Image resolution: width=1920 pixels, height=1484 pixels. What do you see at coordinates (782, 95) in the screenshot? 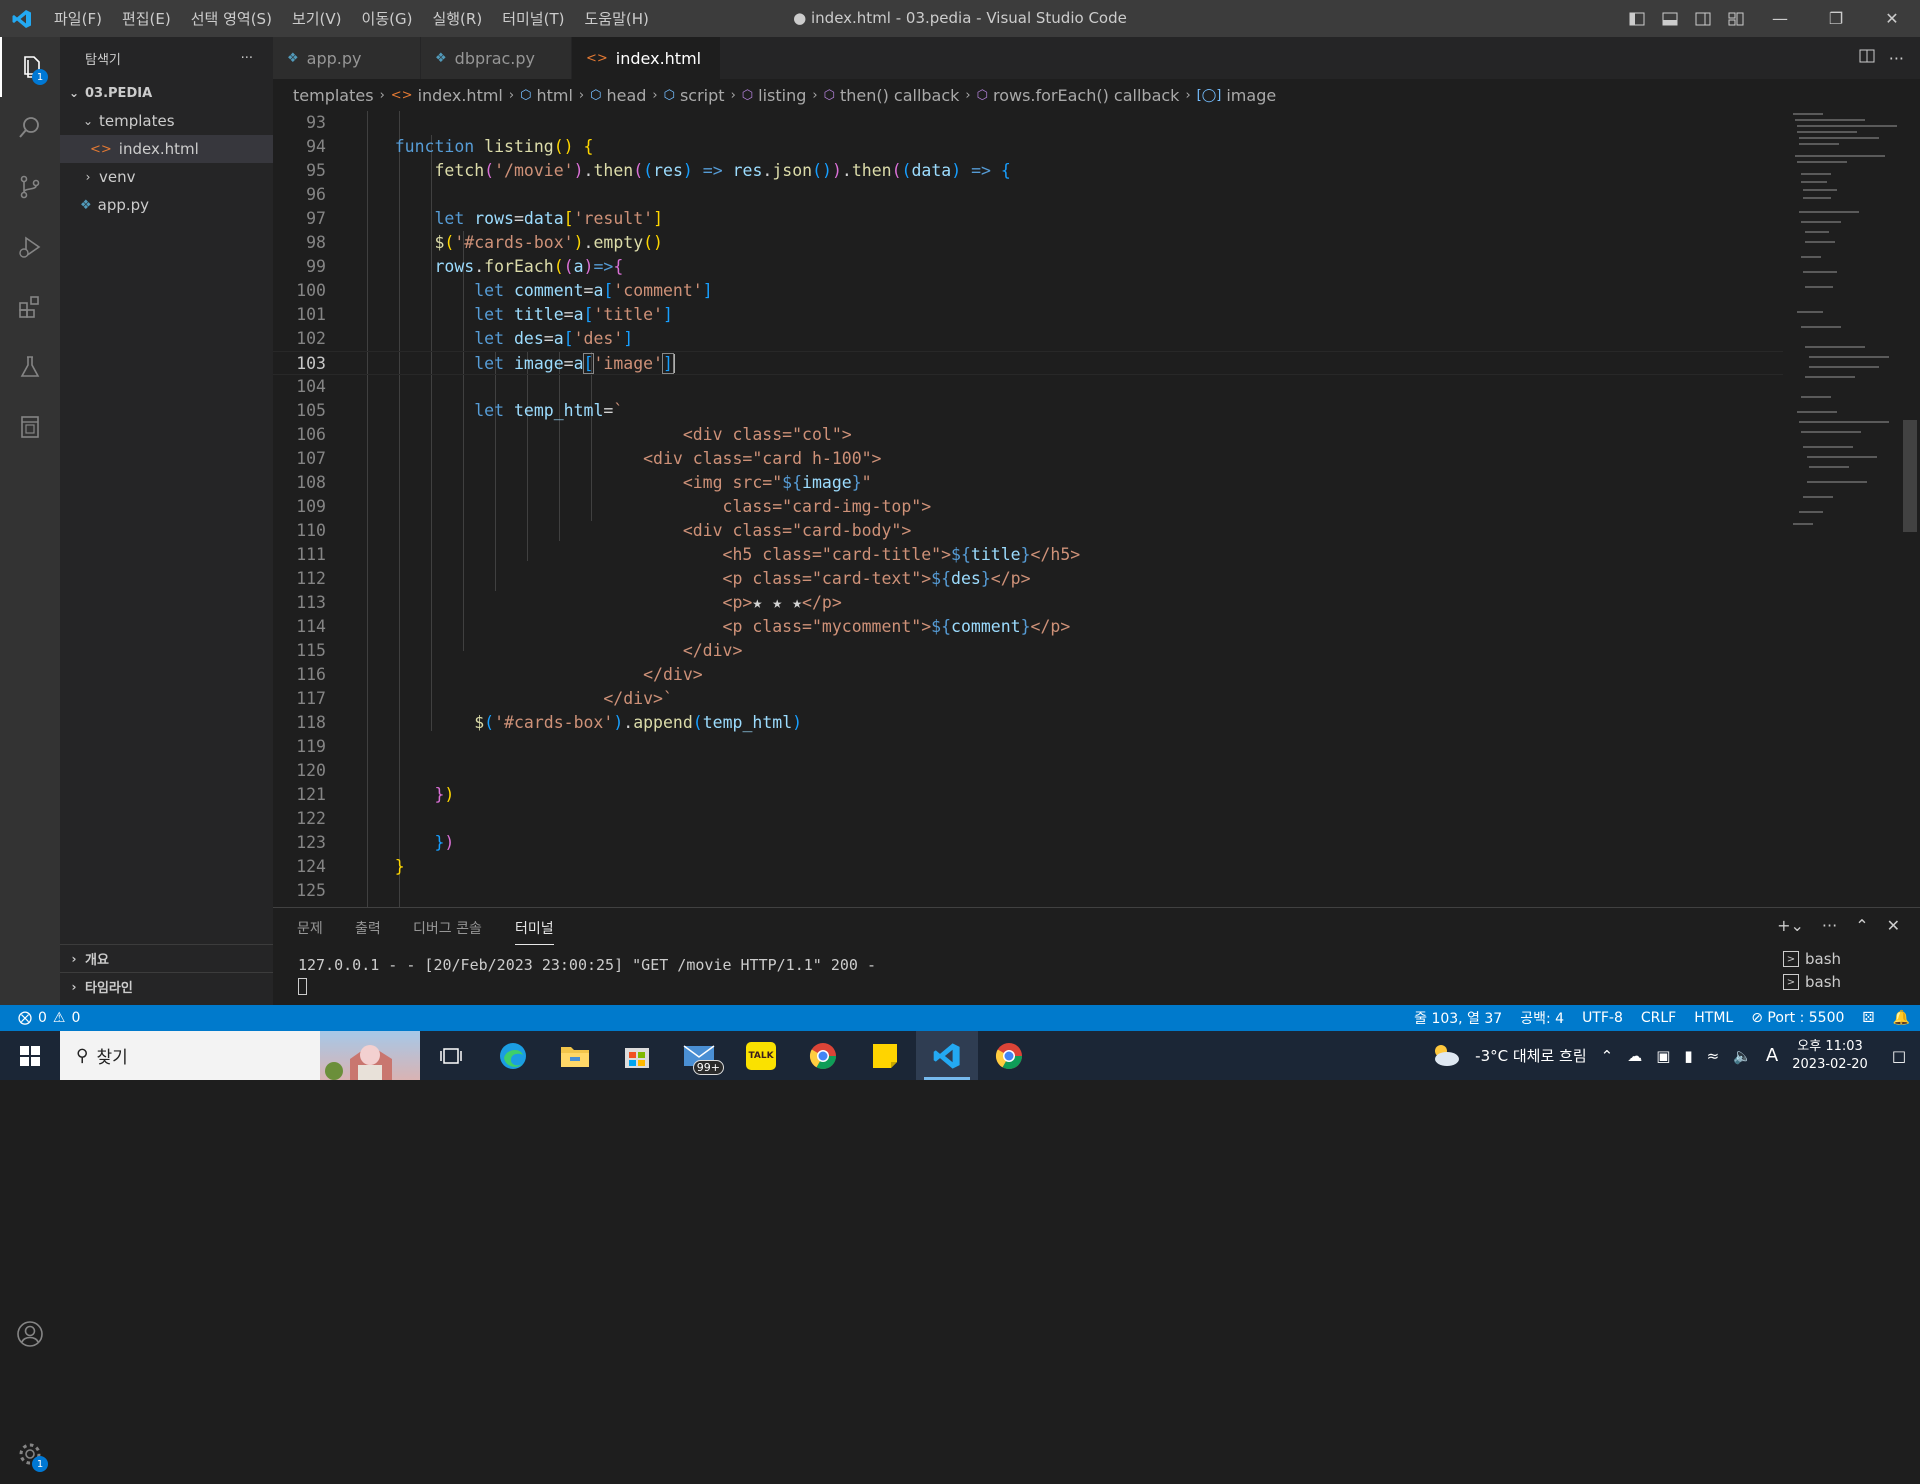
I see `breadcrumb-listing: listing` at bounding box center [782, 95].